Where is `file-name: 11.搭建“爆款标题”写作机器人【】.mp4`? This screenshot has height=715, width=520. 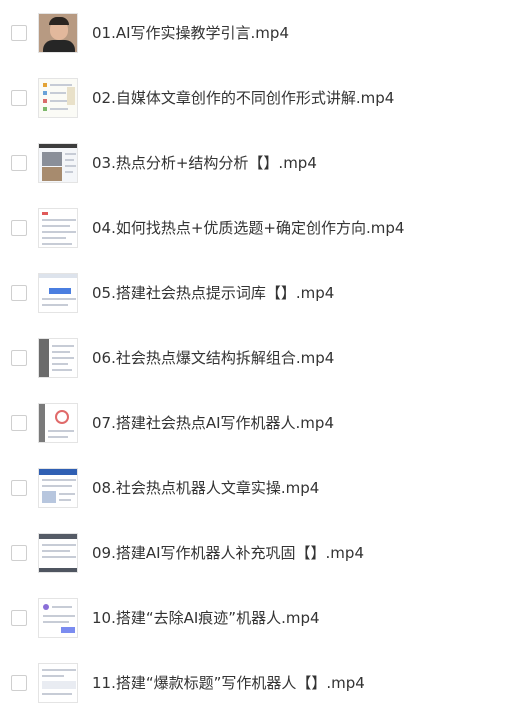 file-name: 11.搭建“爆款标题”写作机器人【】.mp4 is located at coordinates (228, 683).